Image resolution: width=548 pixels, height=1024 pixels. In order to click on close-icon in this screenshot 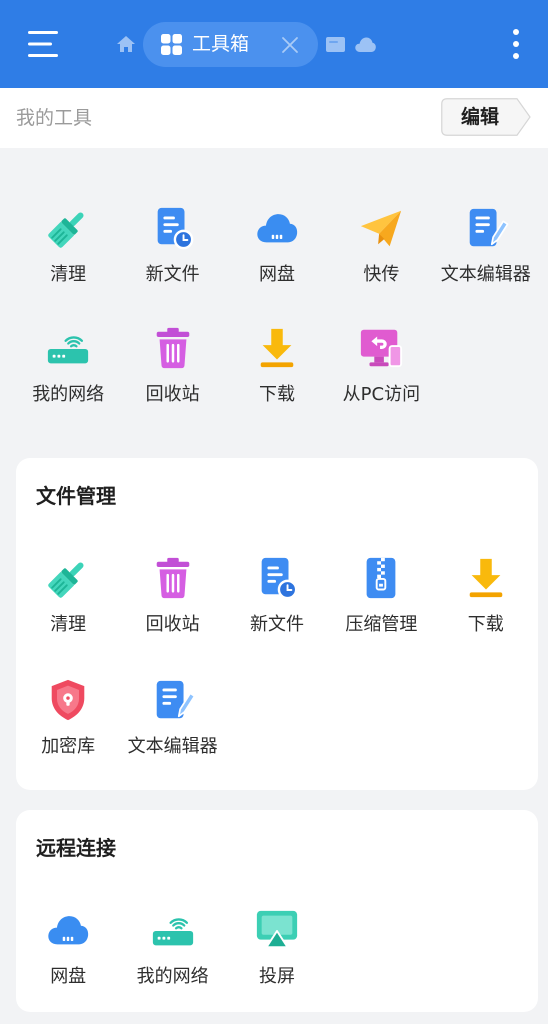, I will do `click(290, 45)`.